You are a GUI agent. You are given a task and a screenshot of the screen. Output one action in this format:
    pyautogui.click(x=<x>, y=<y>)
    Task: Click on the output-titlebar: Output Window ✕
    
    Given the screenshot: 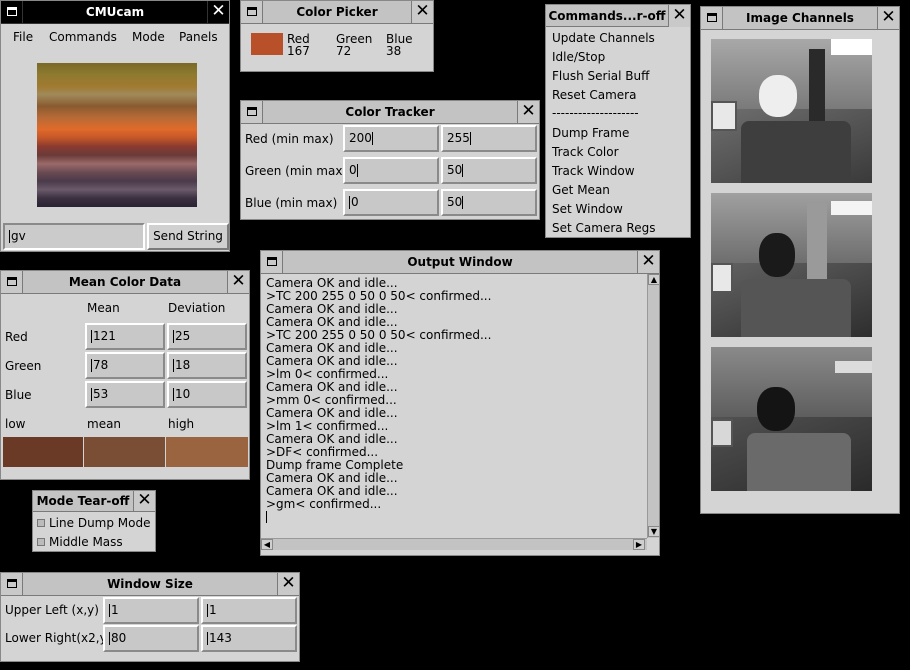 What is the action you would take?
    pyautogui.click(x=460, y=262)
    